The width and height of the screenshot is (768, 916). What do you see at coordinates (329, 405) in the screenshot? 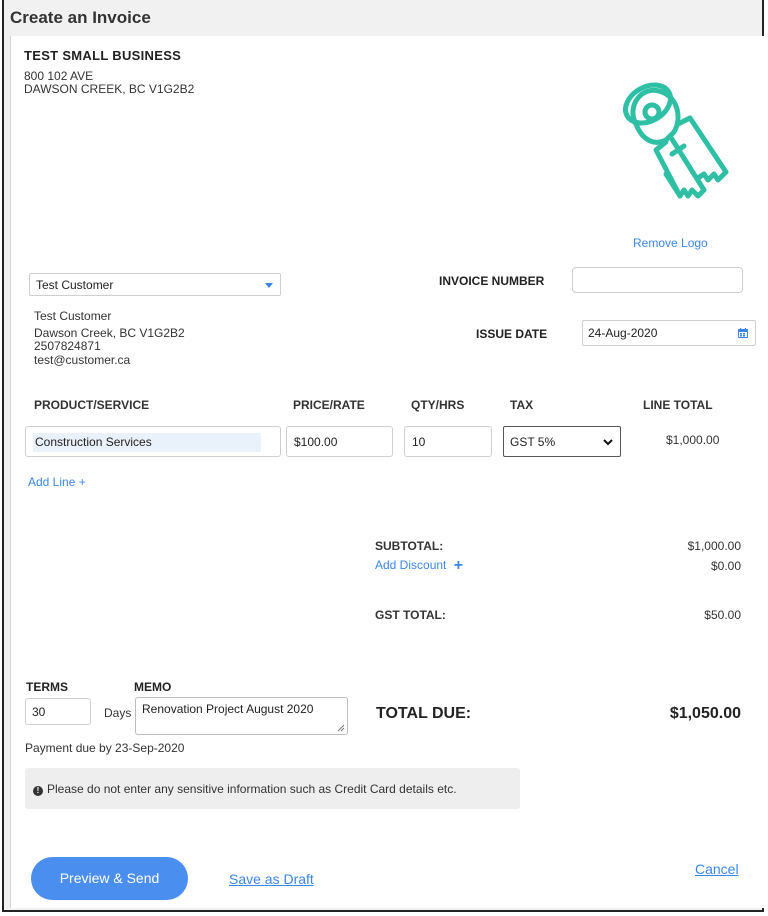
I see `header-price-rate: PRICE/RATE` at bounding box center [329, 405].